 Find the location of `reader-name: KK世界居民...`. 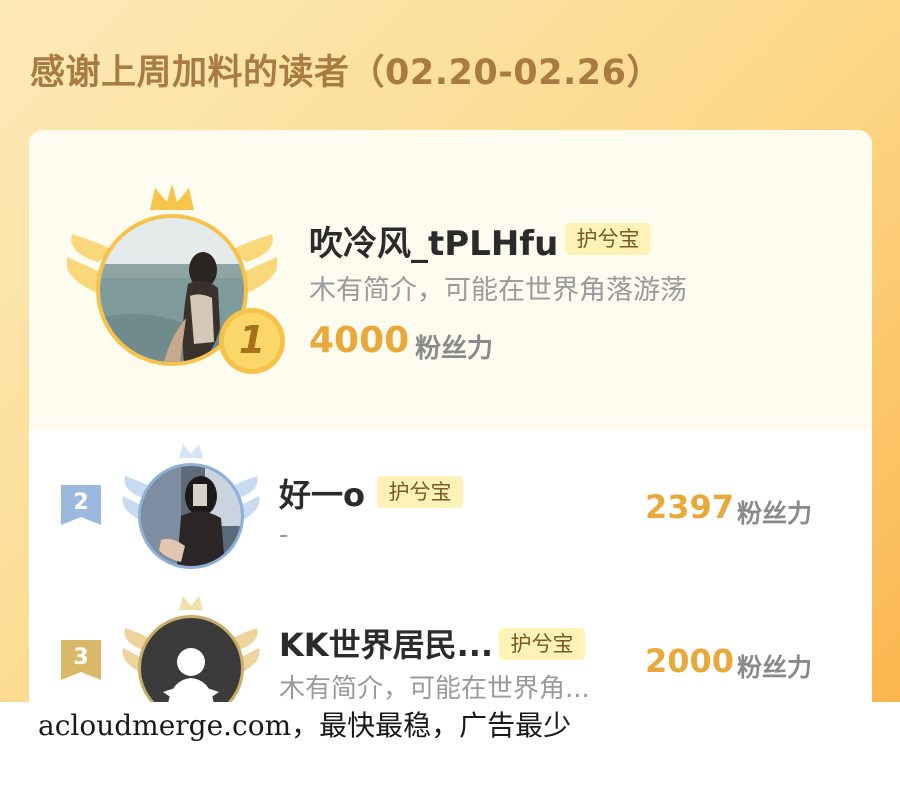

reader-name: KK世界居民... is located at coordinates (386, 643).